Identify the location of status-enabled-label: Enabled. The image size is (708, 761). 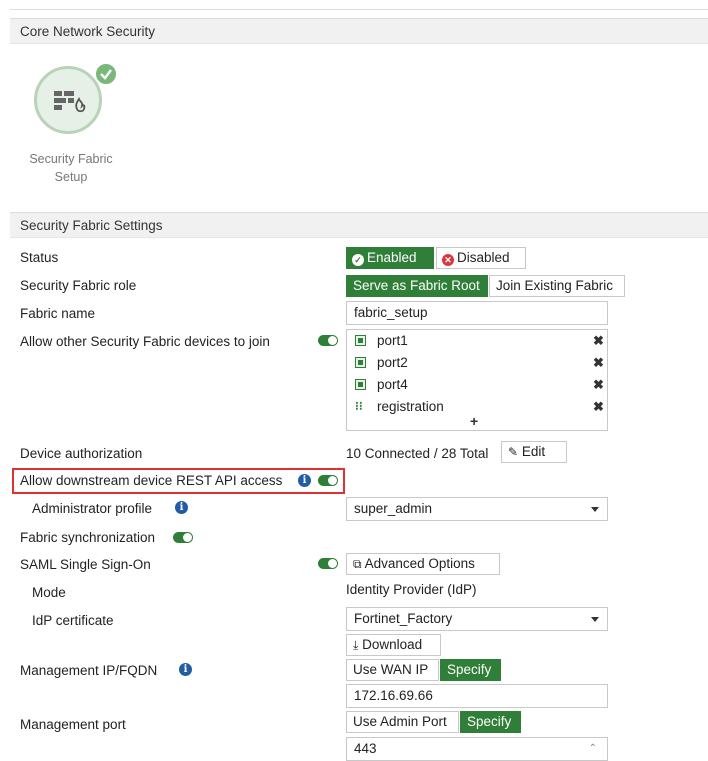
(392, 257).